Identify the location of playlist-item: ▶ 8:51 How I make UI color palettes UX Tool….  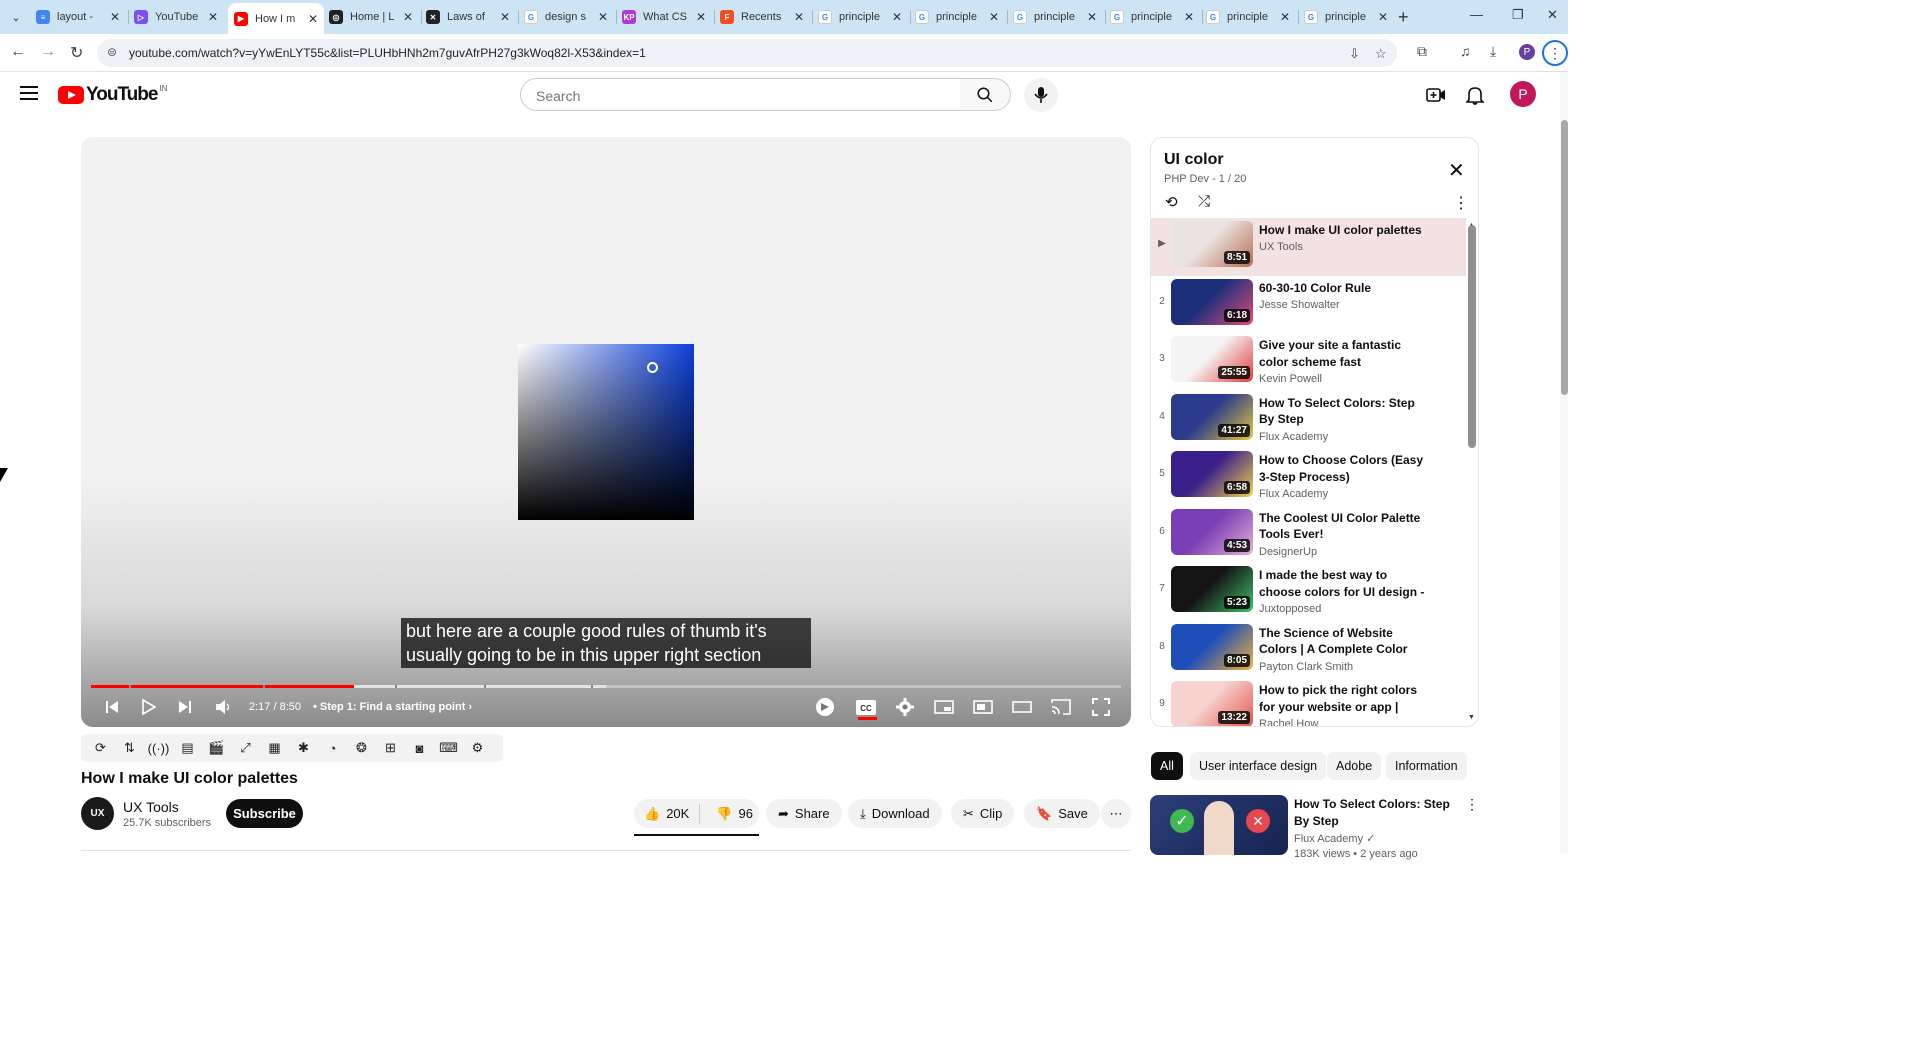
(1308, 247).